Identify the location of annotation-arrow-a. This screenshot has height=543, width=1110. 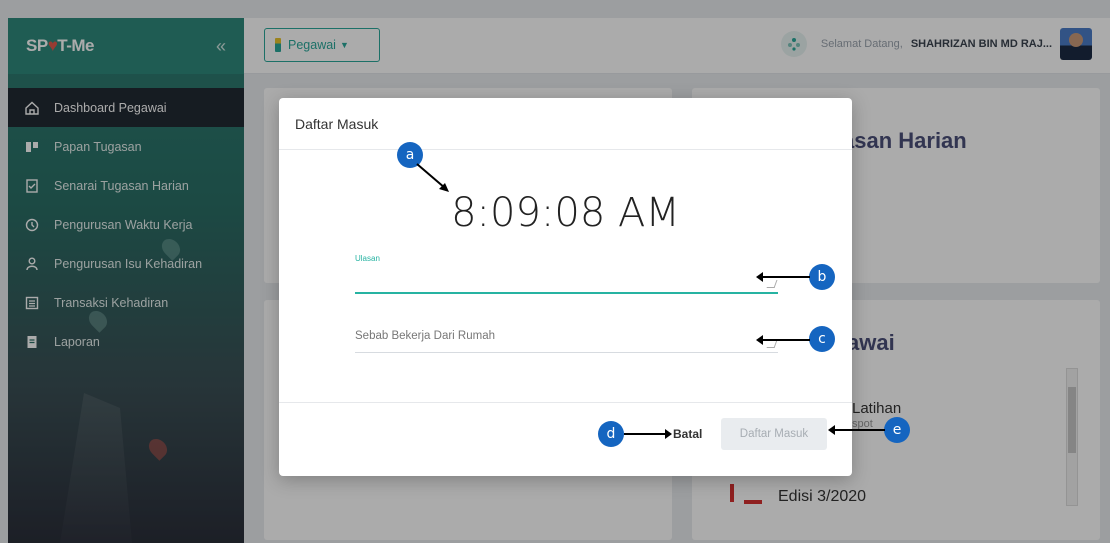
(432, 177).